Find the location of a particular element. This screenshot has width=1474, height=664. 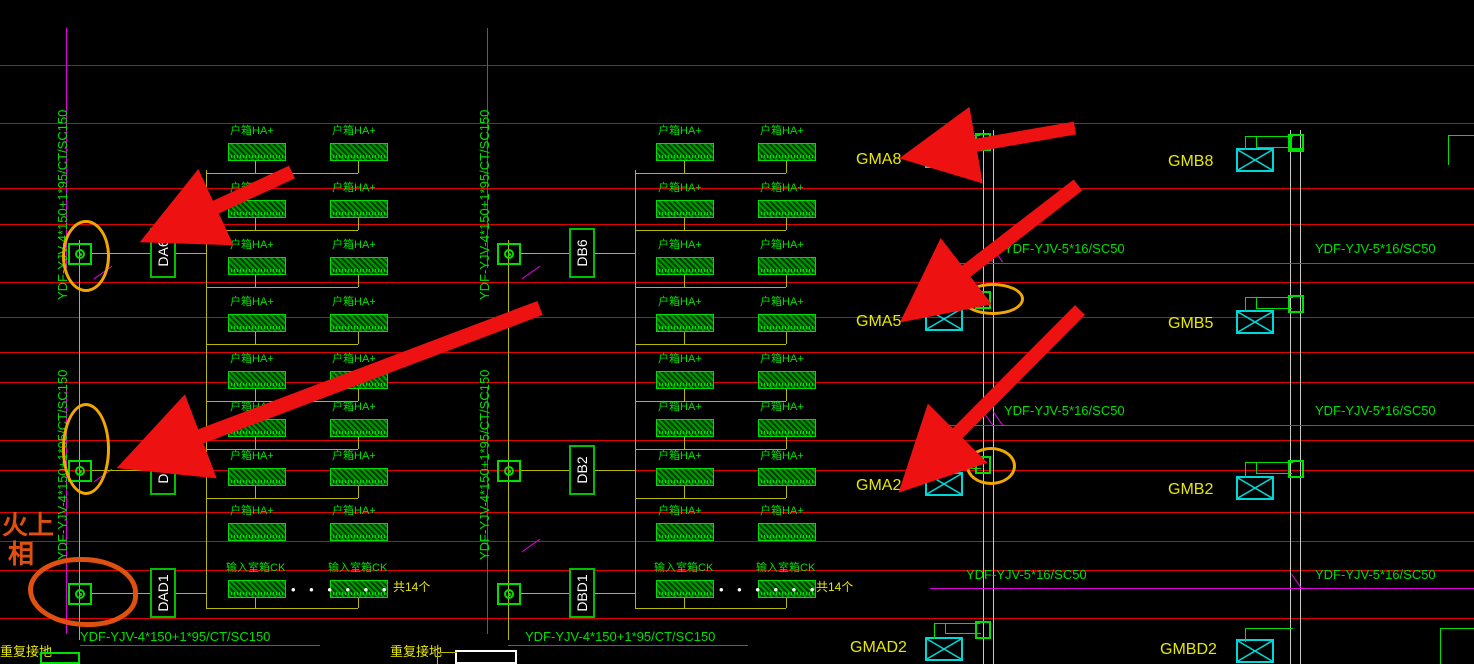

panel-DA2: DA2 is located at coordinates (163, 470).